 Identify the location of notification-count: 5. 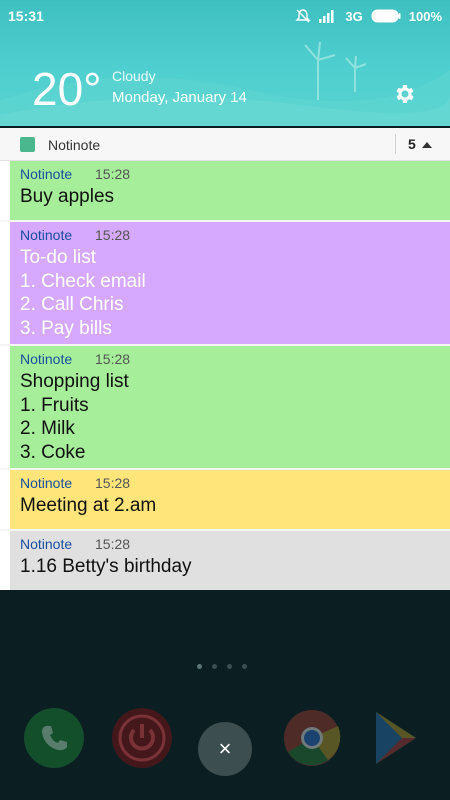
(412, 144).